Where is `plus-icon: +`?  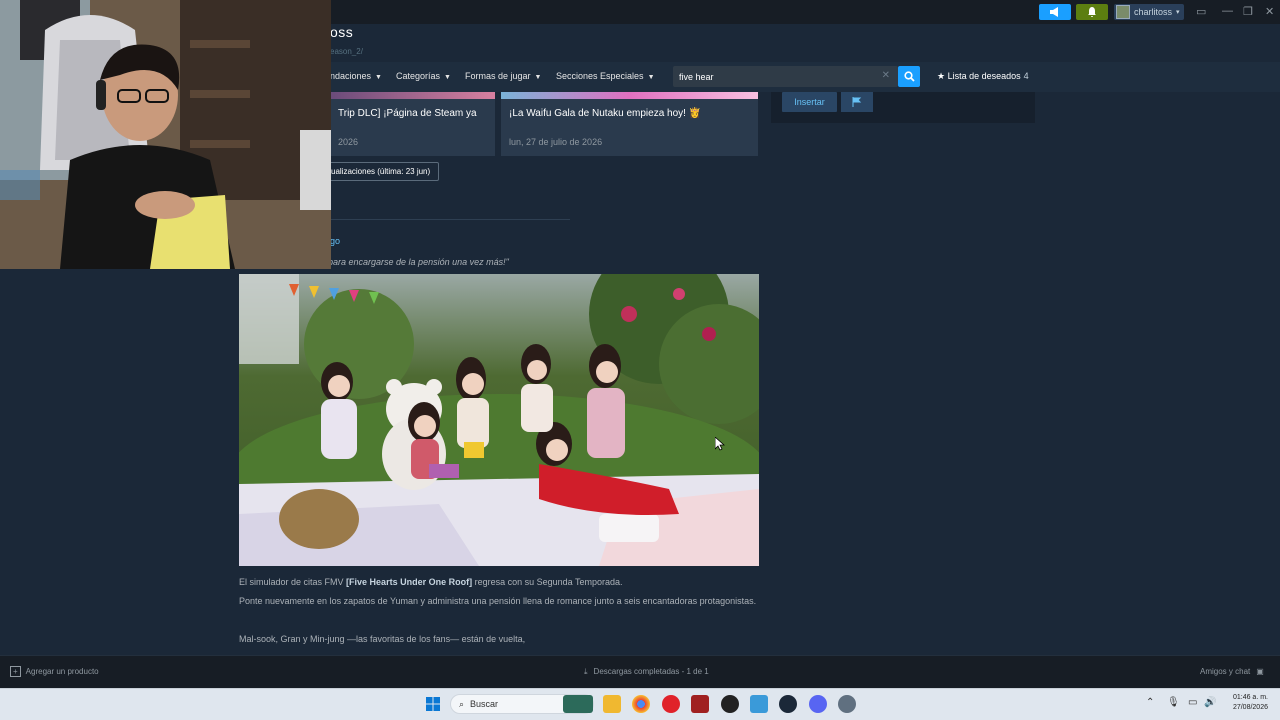 plus-icon: + is located at coordinates (15, 671).